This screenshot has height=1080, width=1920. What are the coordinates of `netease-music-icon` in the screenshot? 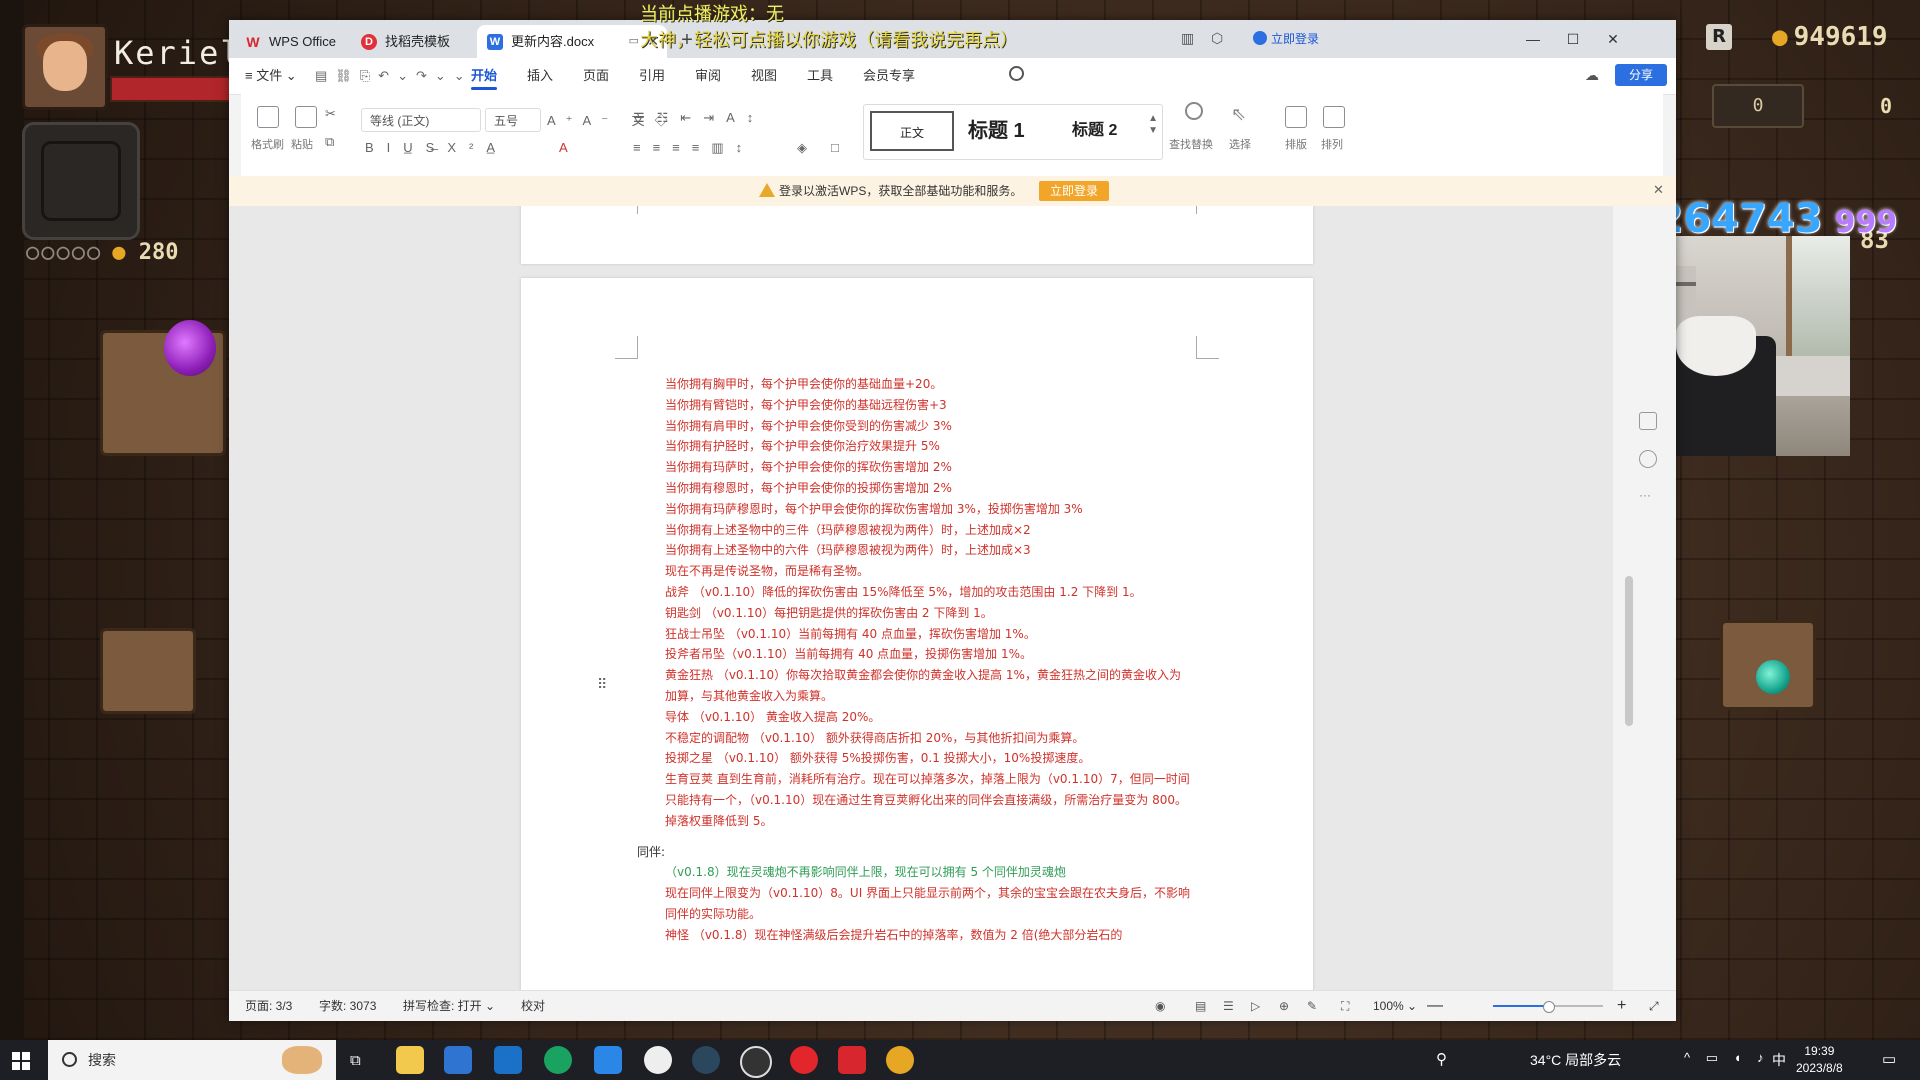 It's located at (804, 1060).